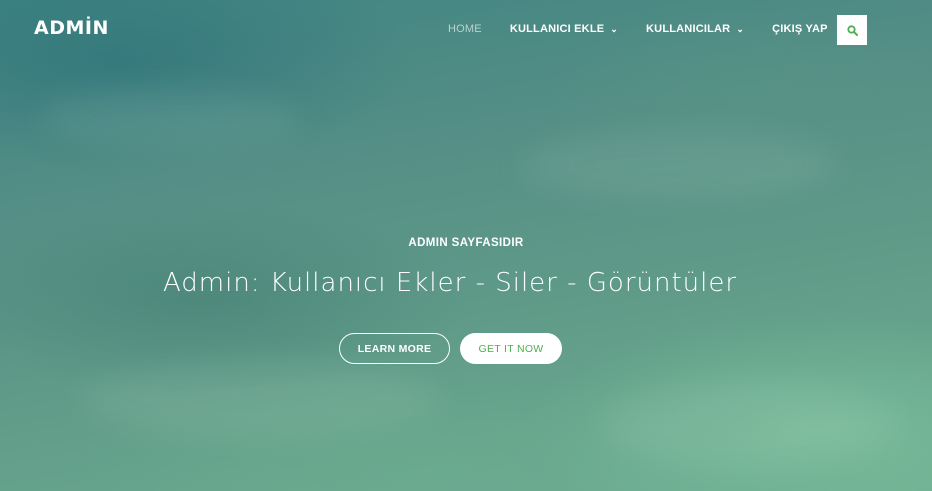 This screenshot has height=491, width=932. Describe the element at coordinates (71, 28) in the screenshot. I see `brand-logo: ADMİN` at that location.